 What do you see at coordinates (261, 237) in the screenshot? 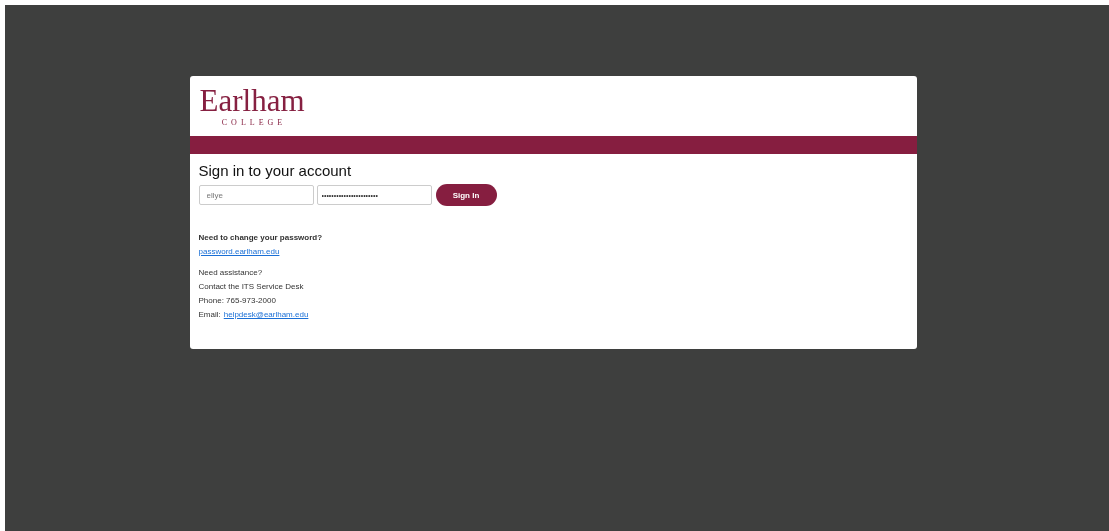
I see `password-help-heading: Need to change your password?` at bounding box center [261, 237].